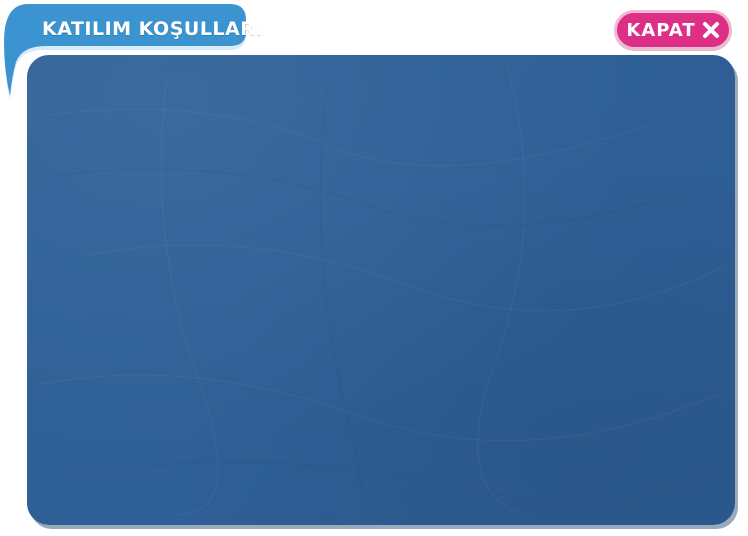 This screenshot has width=748, height=536. Describe the element at coordinates (661, 30) in the screenshot. I see `close-button-label: KAPAT` at that location.